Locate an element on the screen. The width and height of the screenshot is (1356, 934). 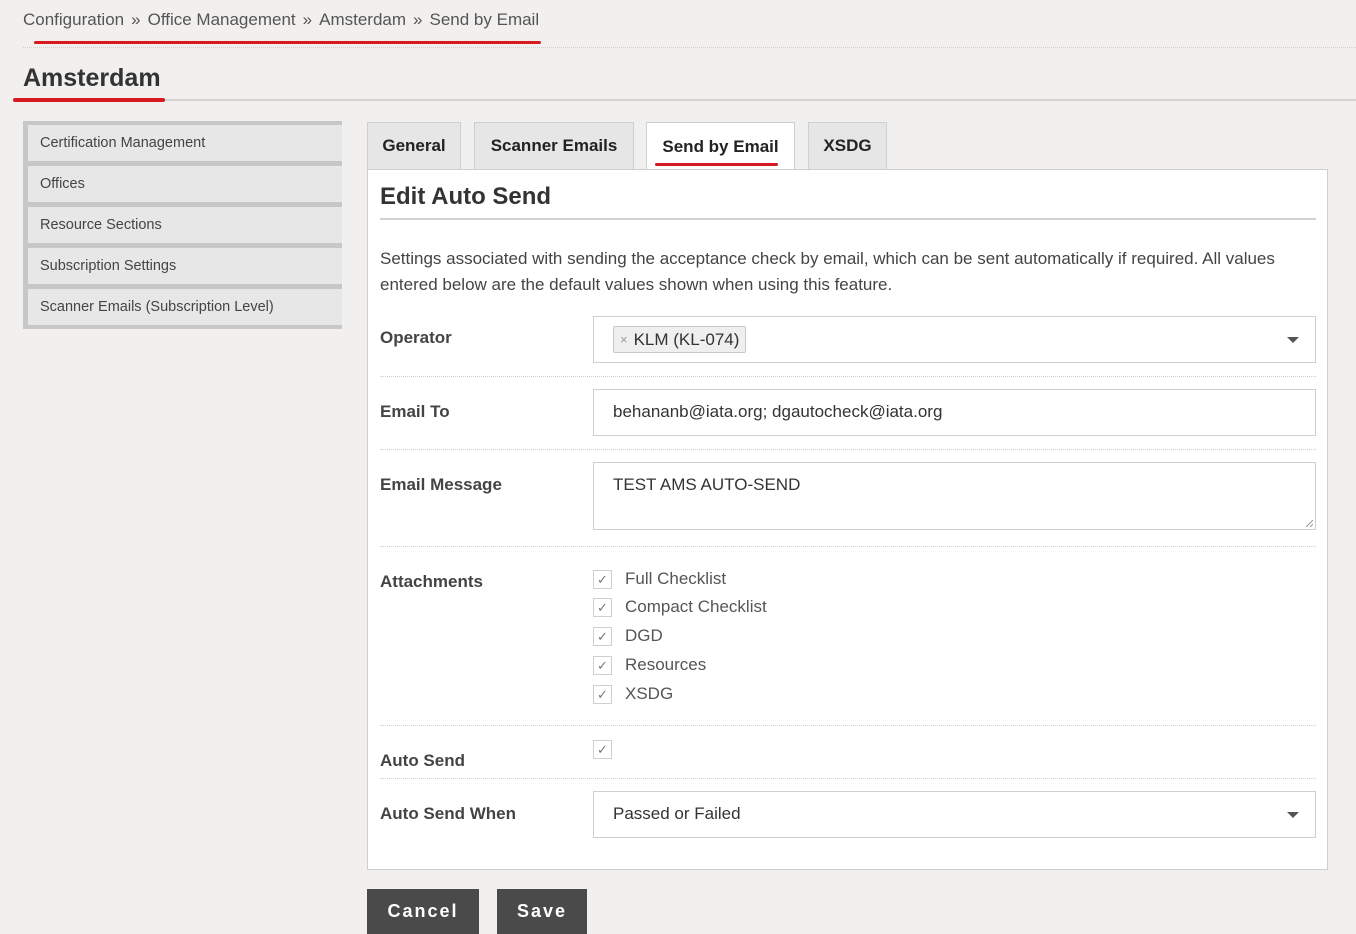
checkbox-compact-checklist: ✓ is located at coordinates (602, 607).